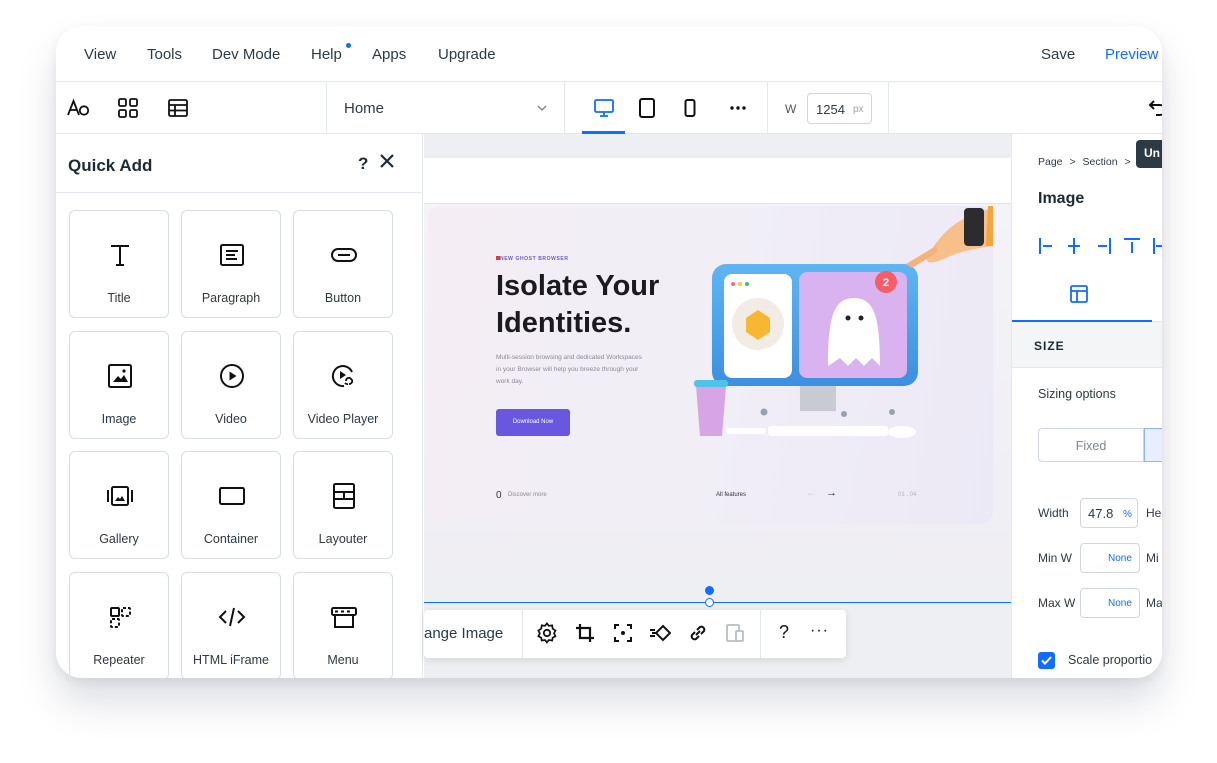  I want to click on add-menu-tile: Menu, so click(343, 625).